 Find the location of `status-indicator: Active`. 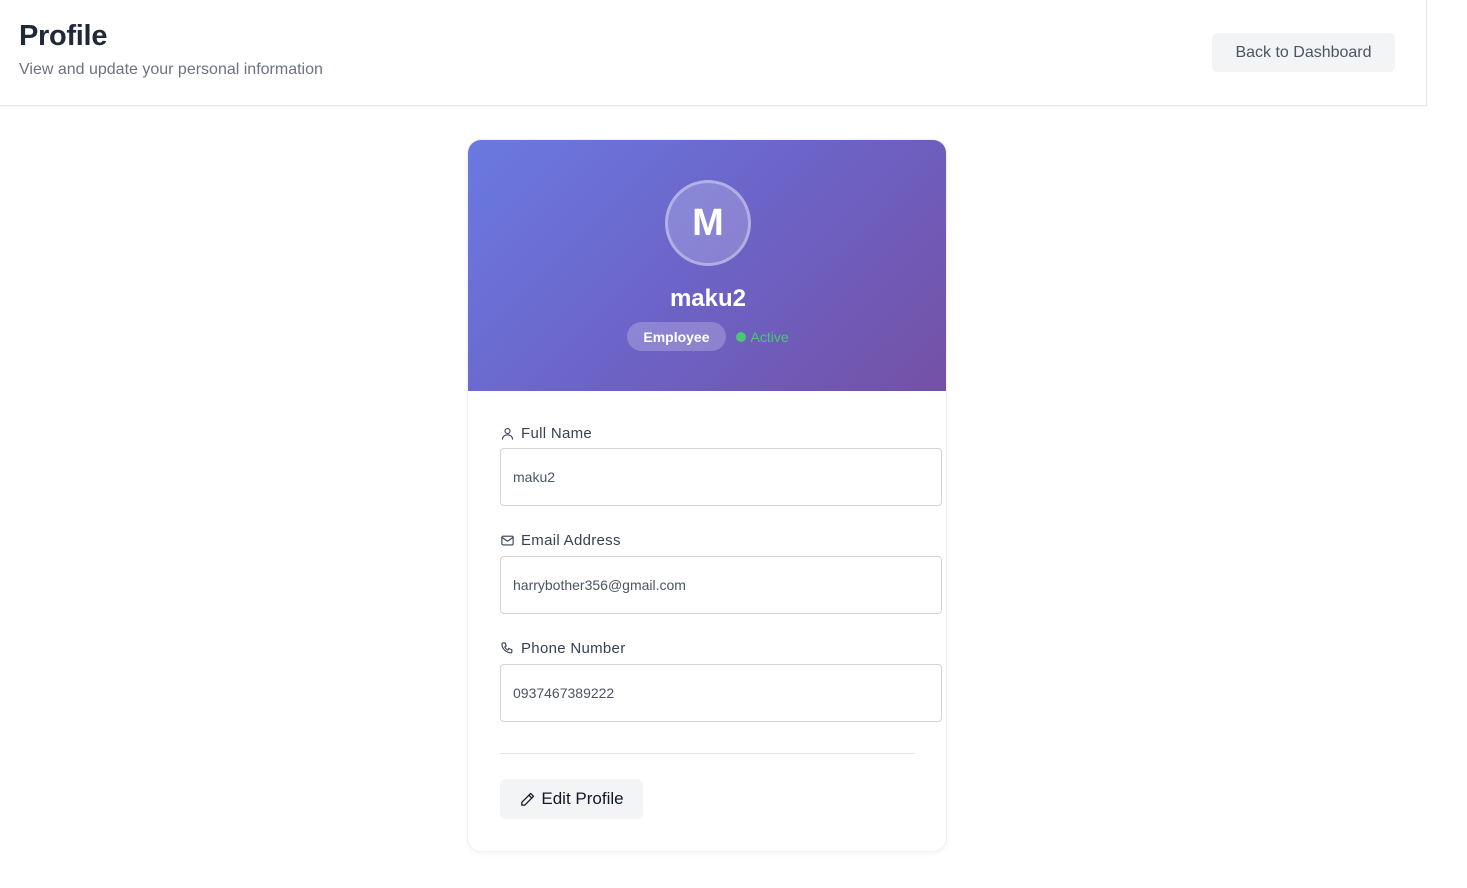

status-indicator: Active is located at coordinates (762, 336).